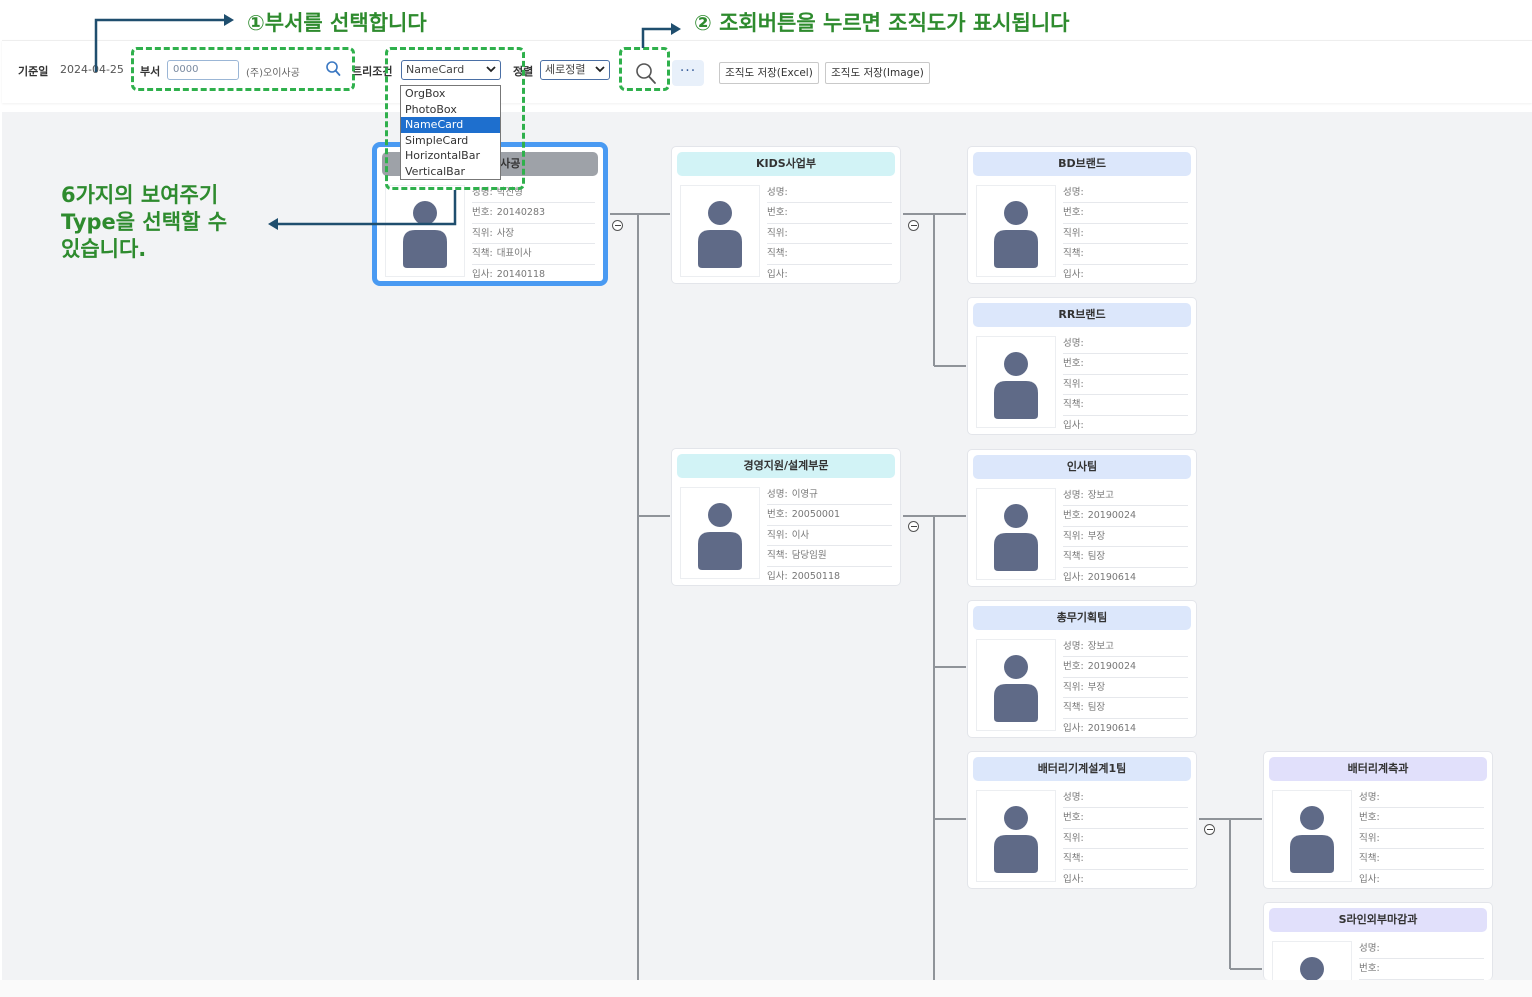  I want to click on field-position: 직위: 이사, so click(829, 536).